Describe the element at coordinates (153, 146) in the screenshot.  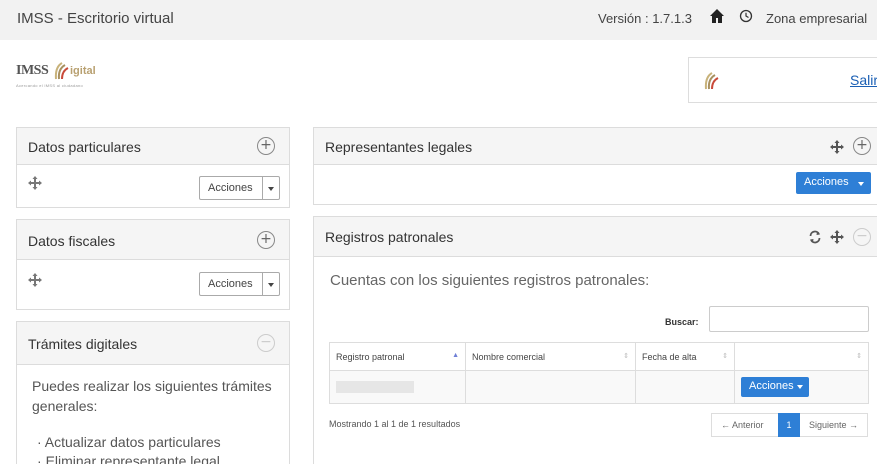
I see `panel-header: Datos particulares +` at that location.